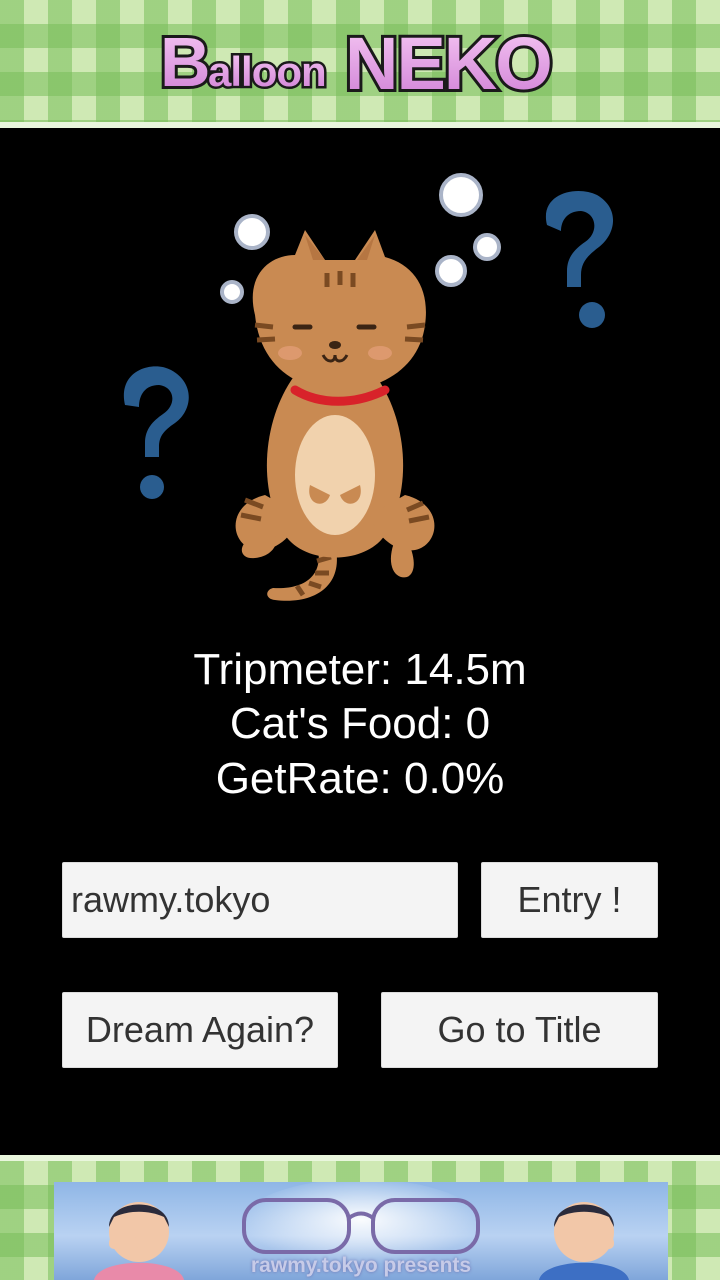  Describe the element at coordinates (448, 63) in the screenshot. I see `svg-text: NEKO` at that location.